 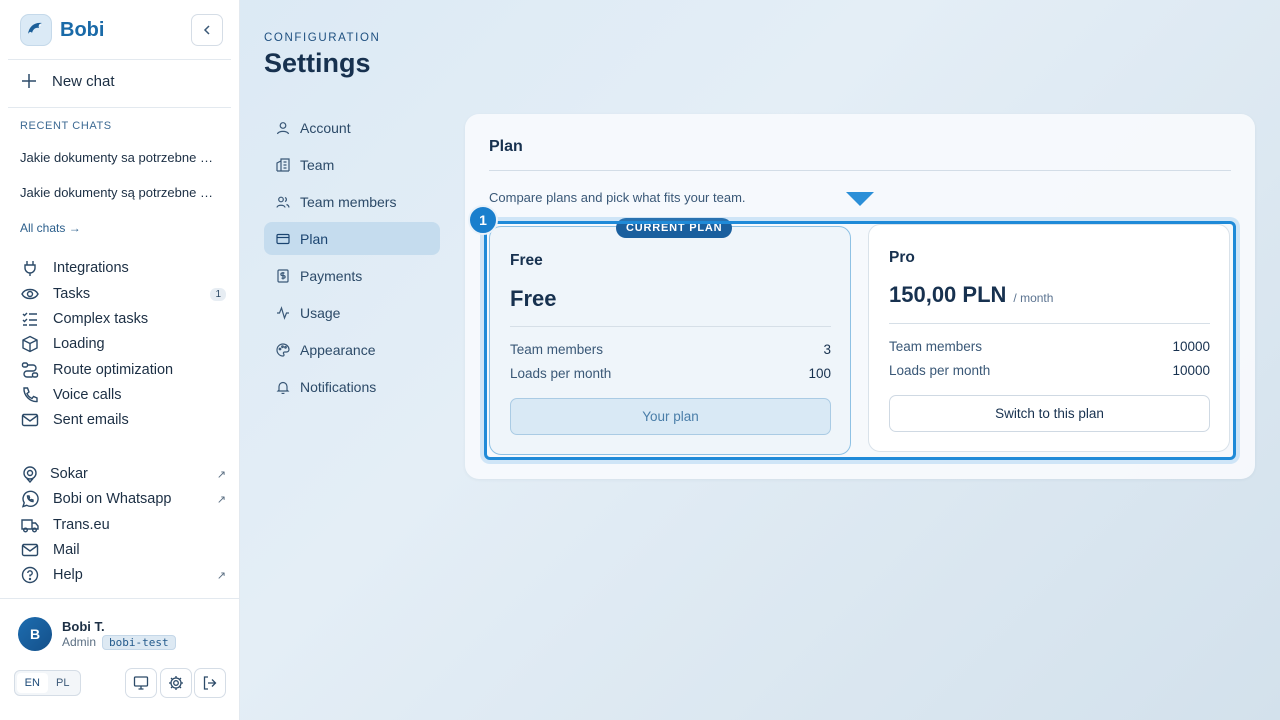 I want to click on sidebar-item-label: Integrations, so click(x=91, y=268).